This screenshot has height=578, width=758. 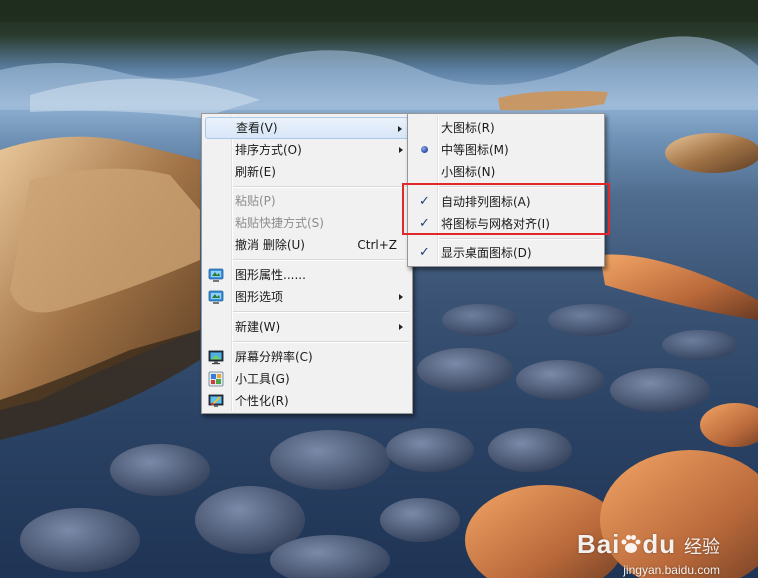 What do you see at coordinates (598, 544) in the screenshot?
I see `watermark-brand: Bai` at bounding box center [598, 544].